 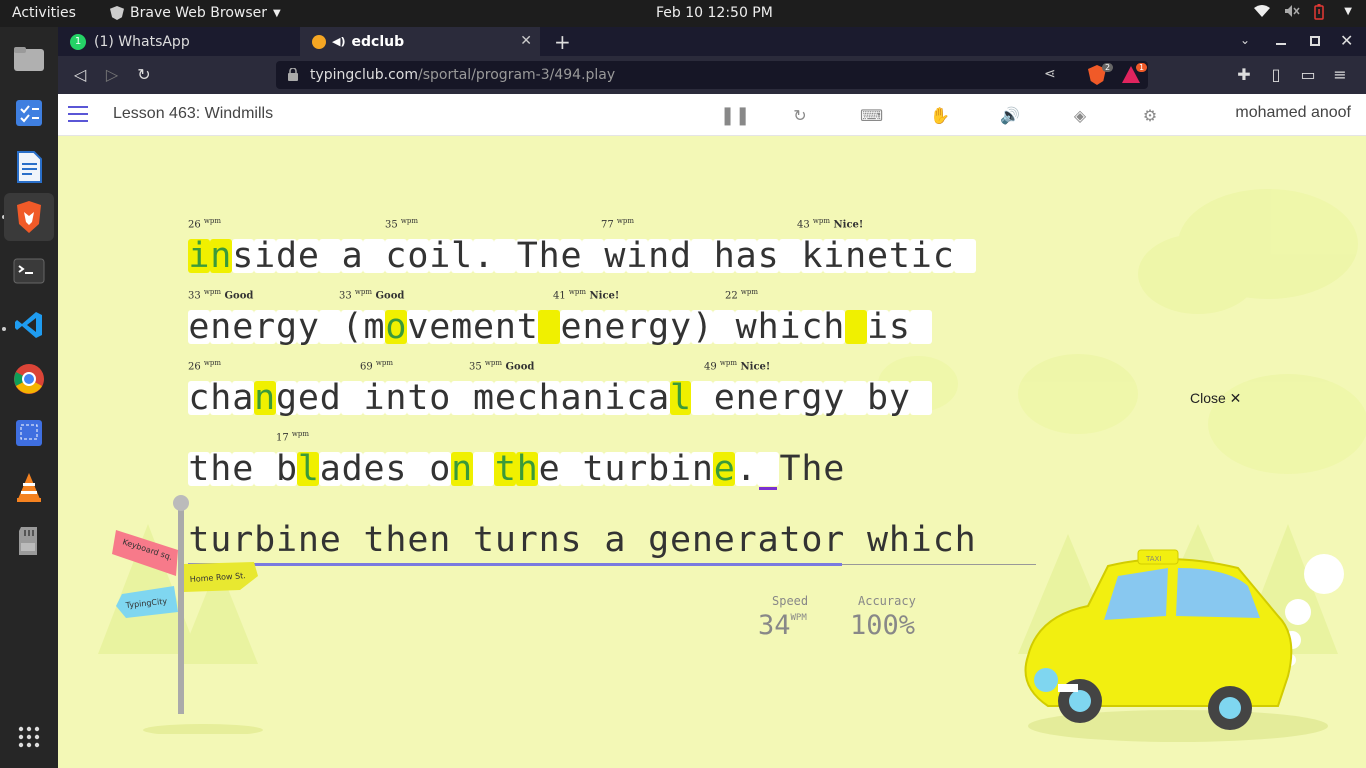 What do you see at coordinates (29, 167) in the screenshot?
I see `libreoffice-writer-icon` at bounding box center [29, 167].